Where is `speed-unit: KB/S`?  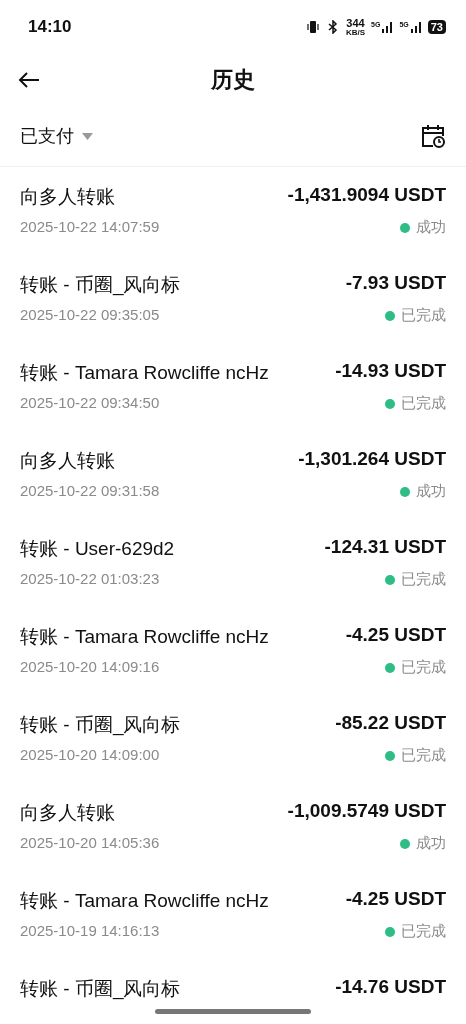
speed-unit: KB/S is located at coordinates (355, 32).